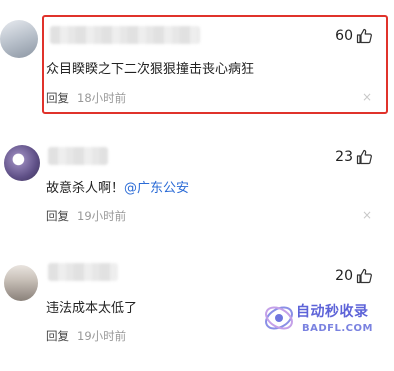 This screenshot has height=371, width=394. I want to click on like-count: 23, so click(344, 157).